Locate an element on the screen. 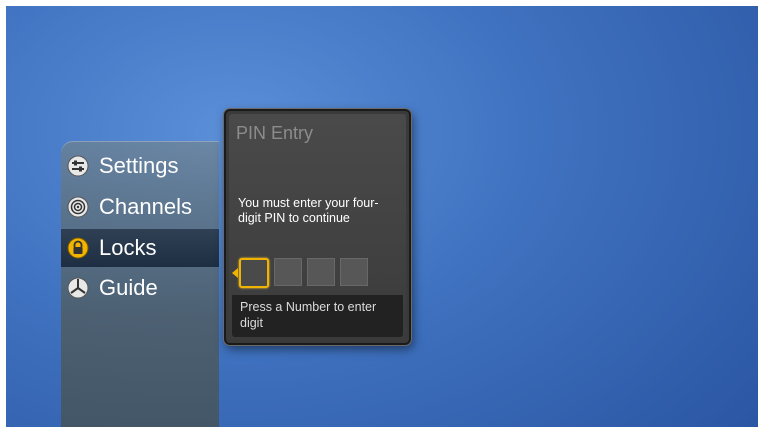 The image size is (760, 429). menu-item-label: Guide is located at coordinates (128, 287).